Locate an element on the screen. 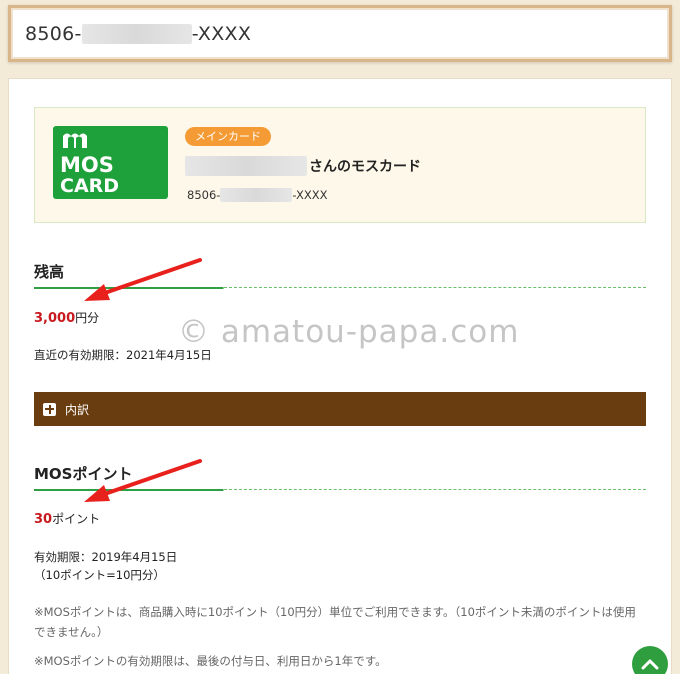  card-number-header: 8506- -XXXX is located at coordinates (340, 33).